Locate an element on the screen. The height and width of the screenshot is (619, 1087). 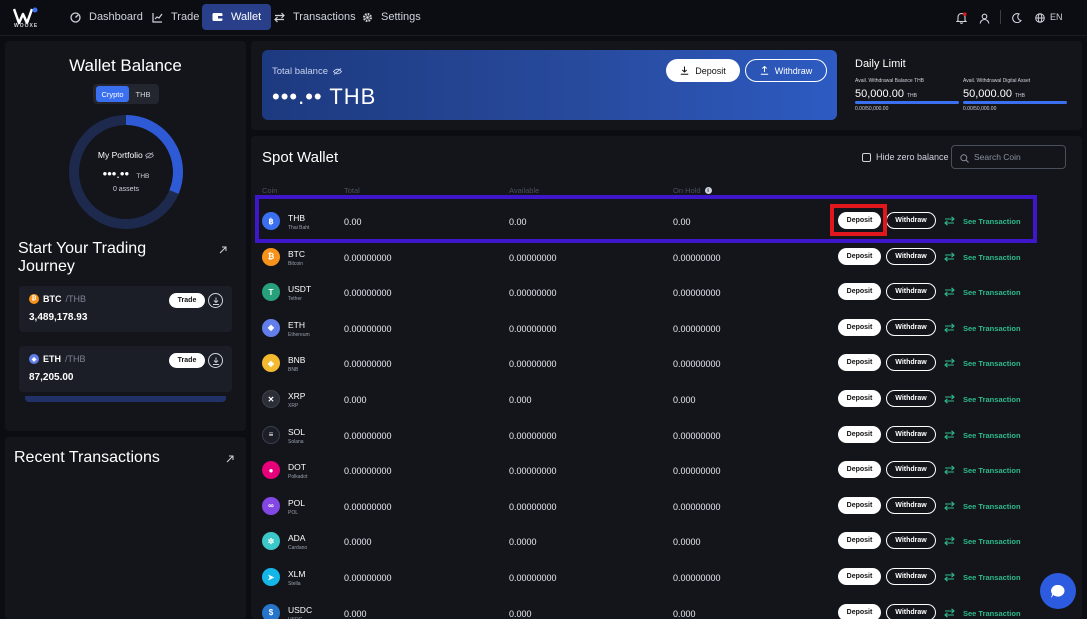
hide-zero-balance-toggle: Hide zero balance is located at coordinates (905, 157).